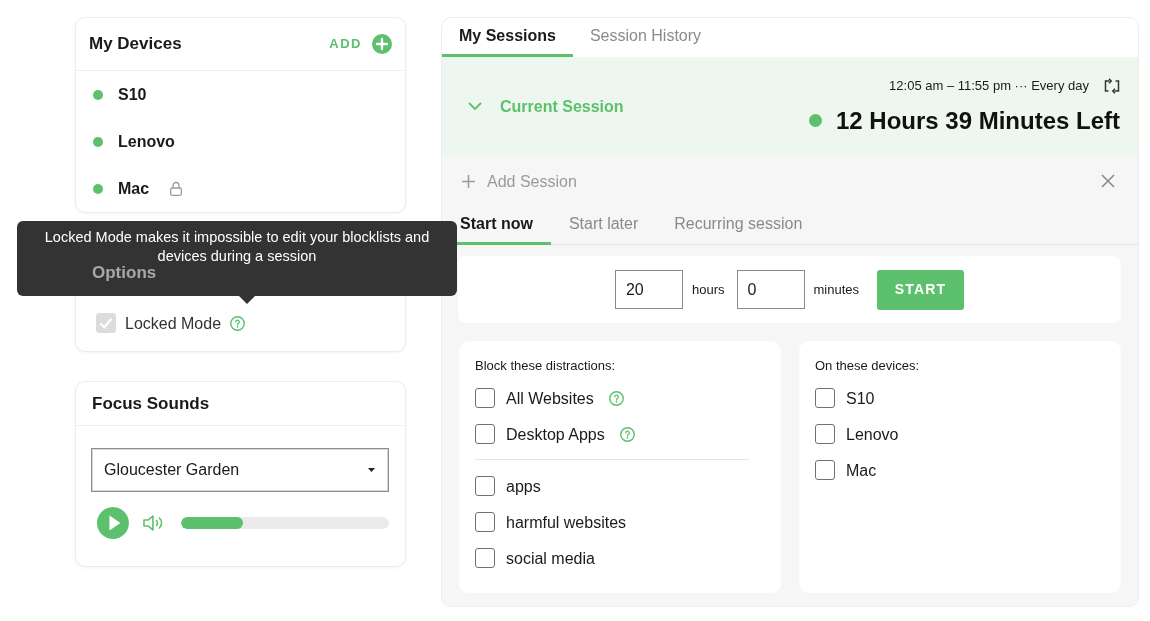 The height and width of the screenshot is (621, 1150). I want to click on hours-field: 20, so click(648, 289).